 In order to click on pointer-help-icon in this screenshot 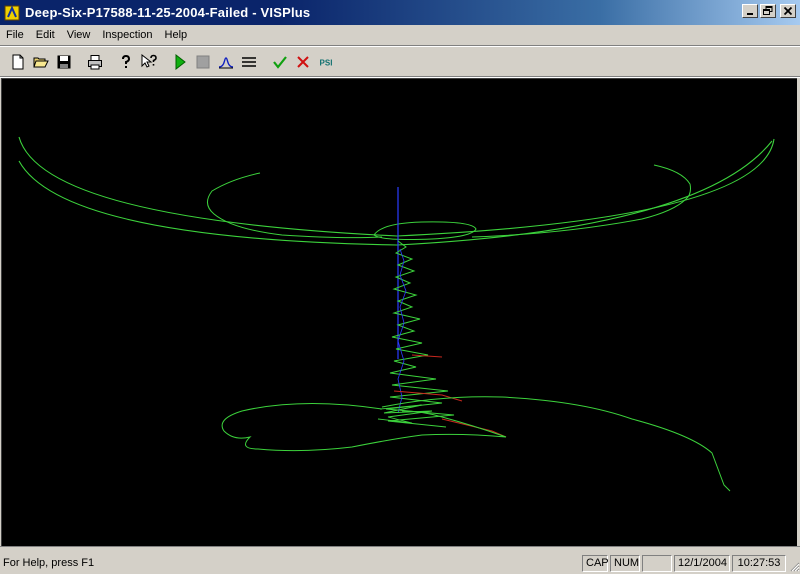, I will do `click(149, 60)`.